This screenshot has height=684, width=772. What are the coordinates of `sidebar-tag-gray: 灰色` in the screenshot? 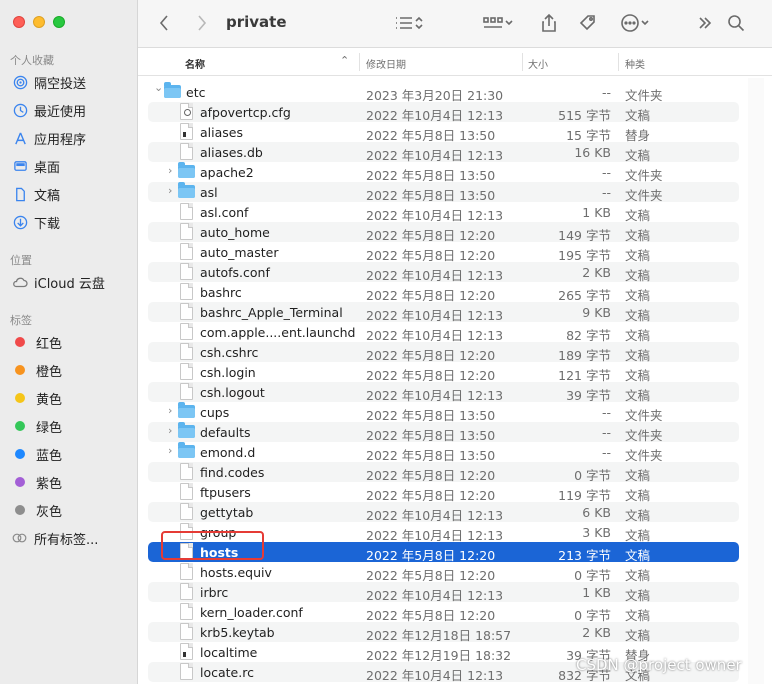 It's located at (37, 510).